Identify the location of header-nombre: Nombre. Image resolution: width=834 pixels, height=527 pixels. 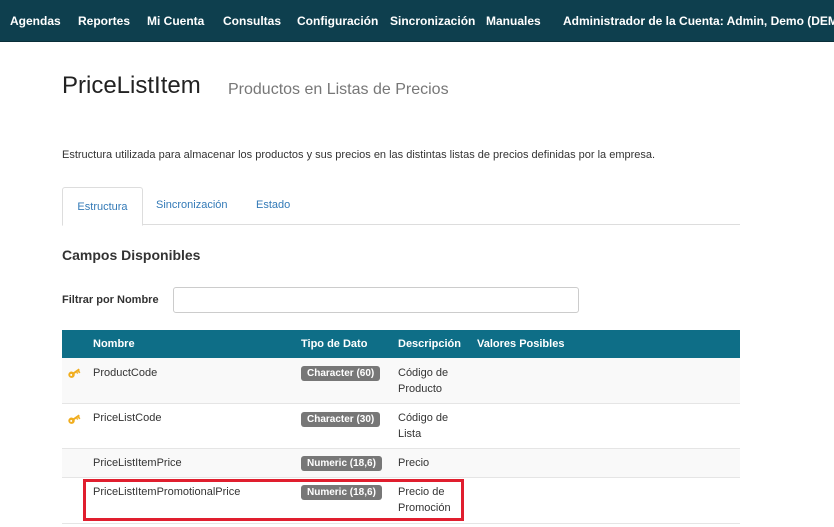
(114, 344).